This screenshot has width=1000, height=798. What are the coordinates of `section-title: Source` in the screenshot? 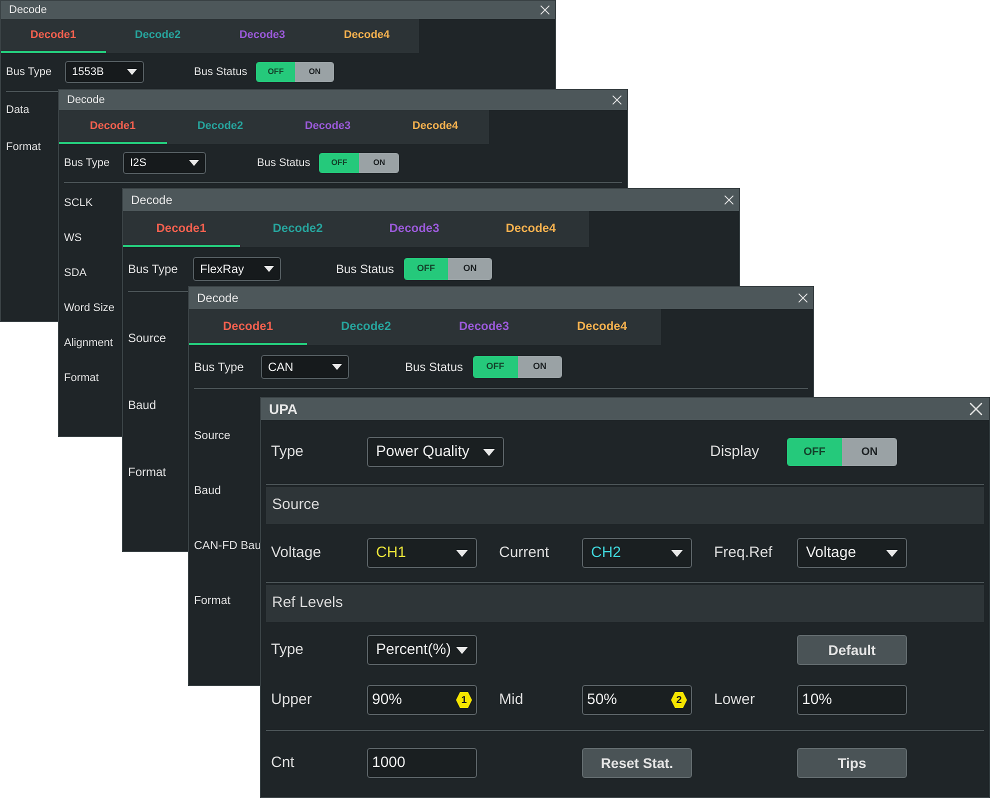 It's located at (296, 505).